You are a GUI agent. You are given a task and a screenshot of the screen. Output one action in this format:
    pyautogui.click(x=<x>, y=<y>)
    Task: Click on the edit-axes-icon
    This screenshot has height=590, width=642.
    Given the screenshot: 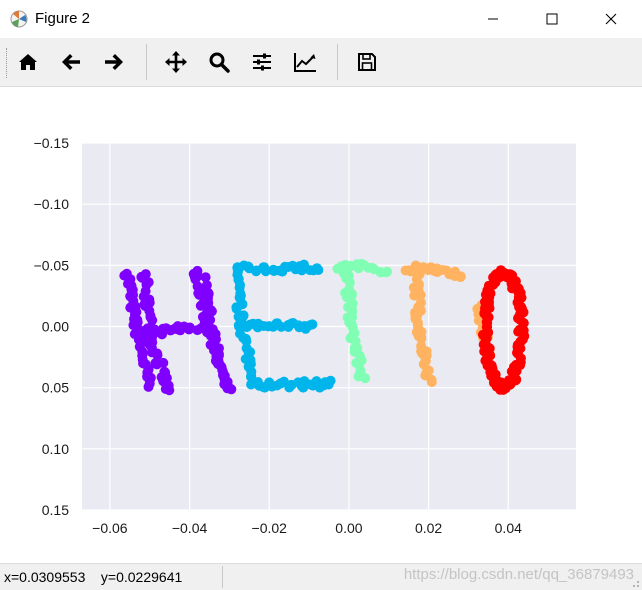 What is the action you would take?
    pyautogui.click(x=305, y=62)
    